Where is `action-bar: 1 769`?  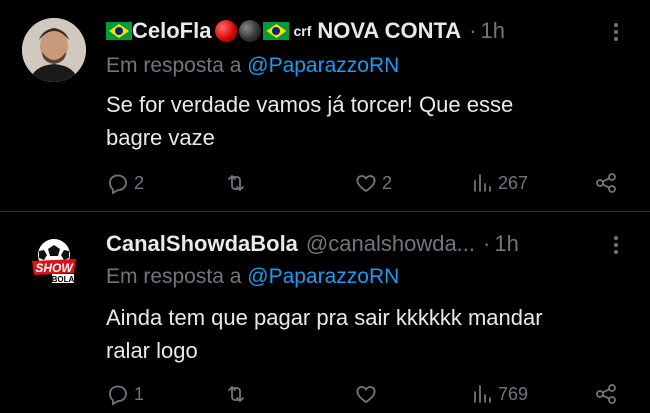 action-bar: 1 769 is located at coordinates (366, 394).